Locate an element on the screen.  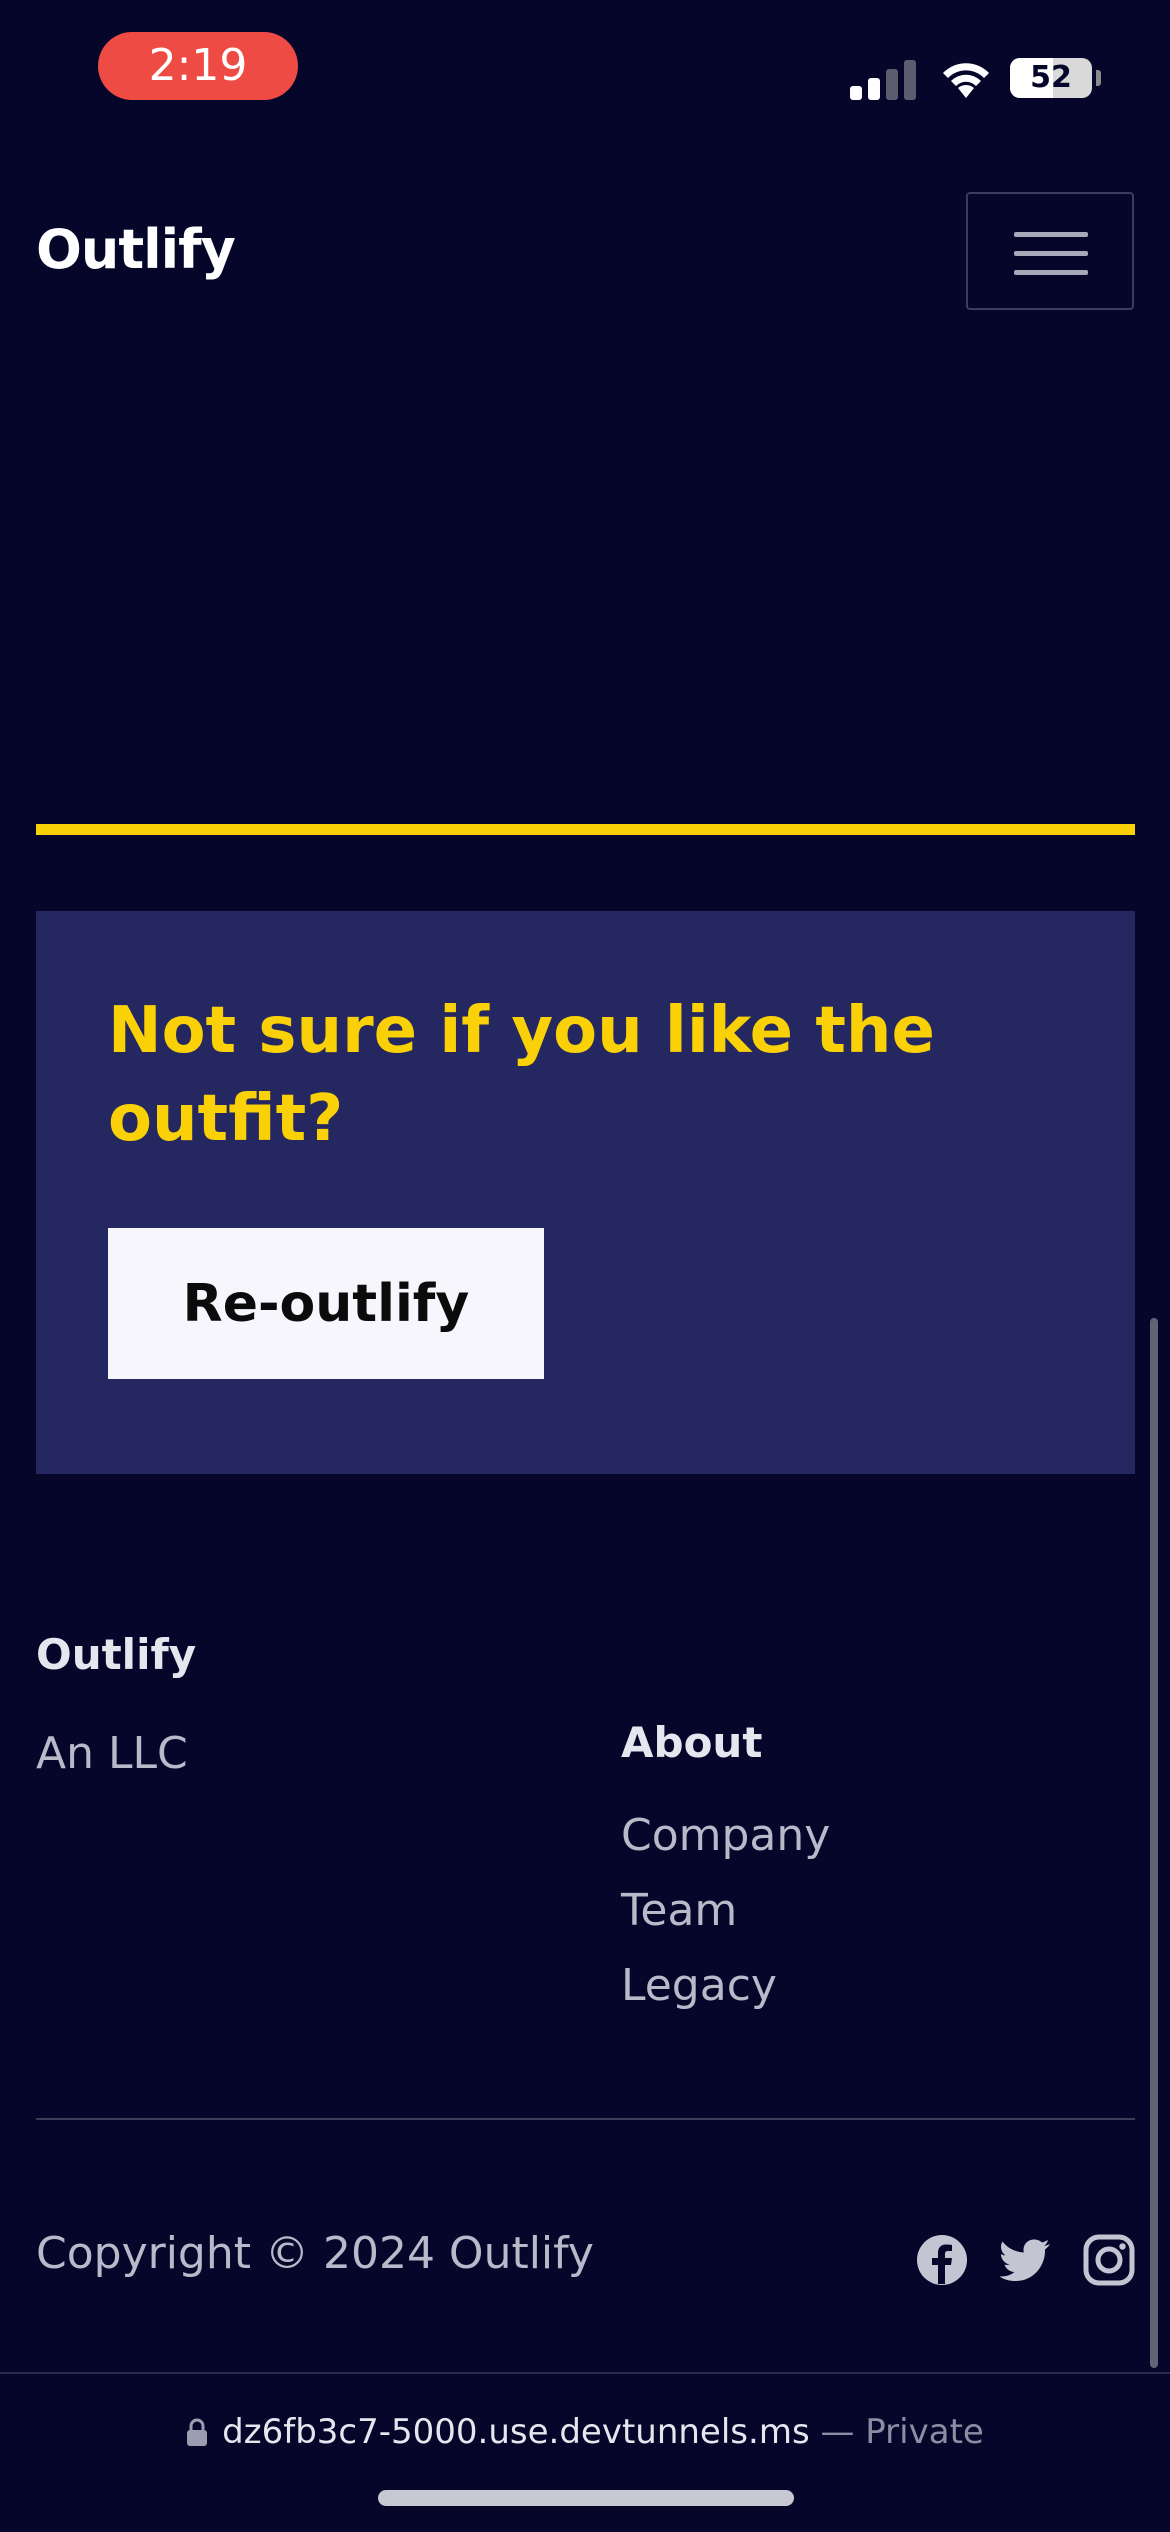
status-time: 2:19 is located at coordinates (198, 66).